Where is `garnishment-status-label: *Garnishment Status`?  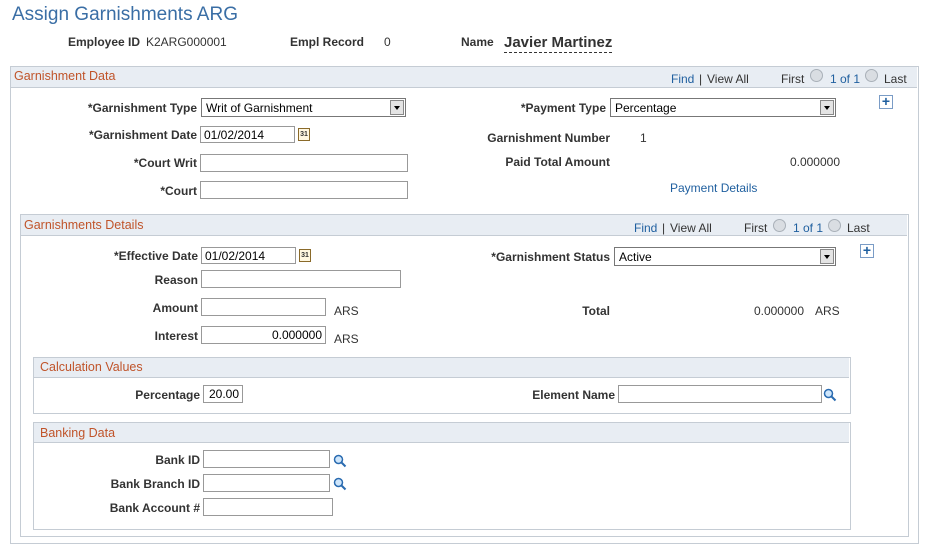
garnishment-status-label: *Garnishment Status is located at coordinates (550, 257).